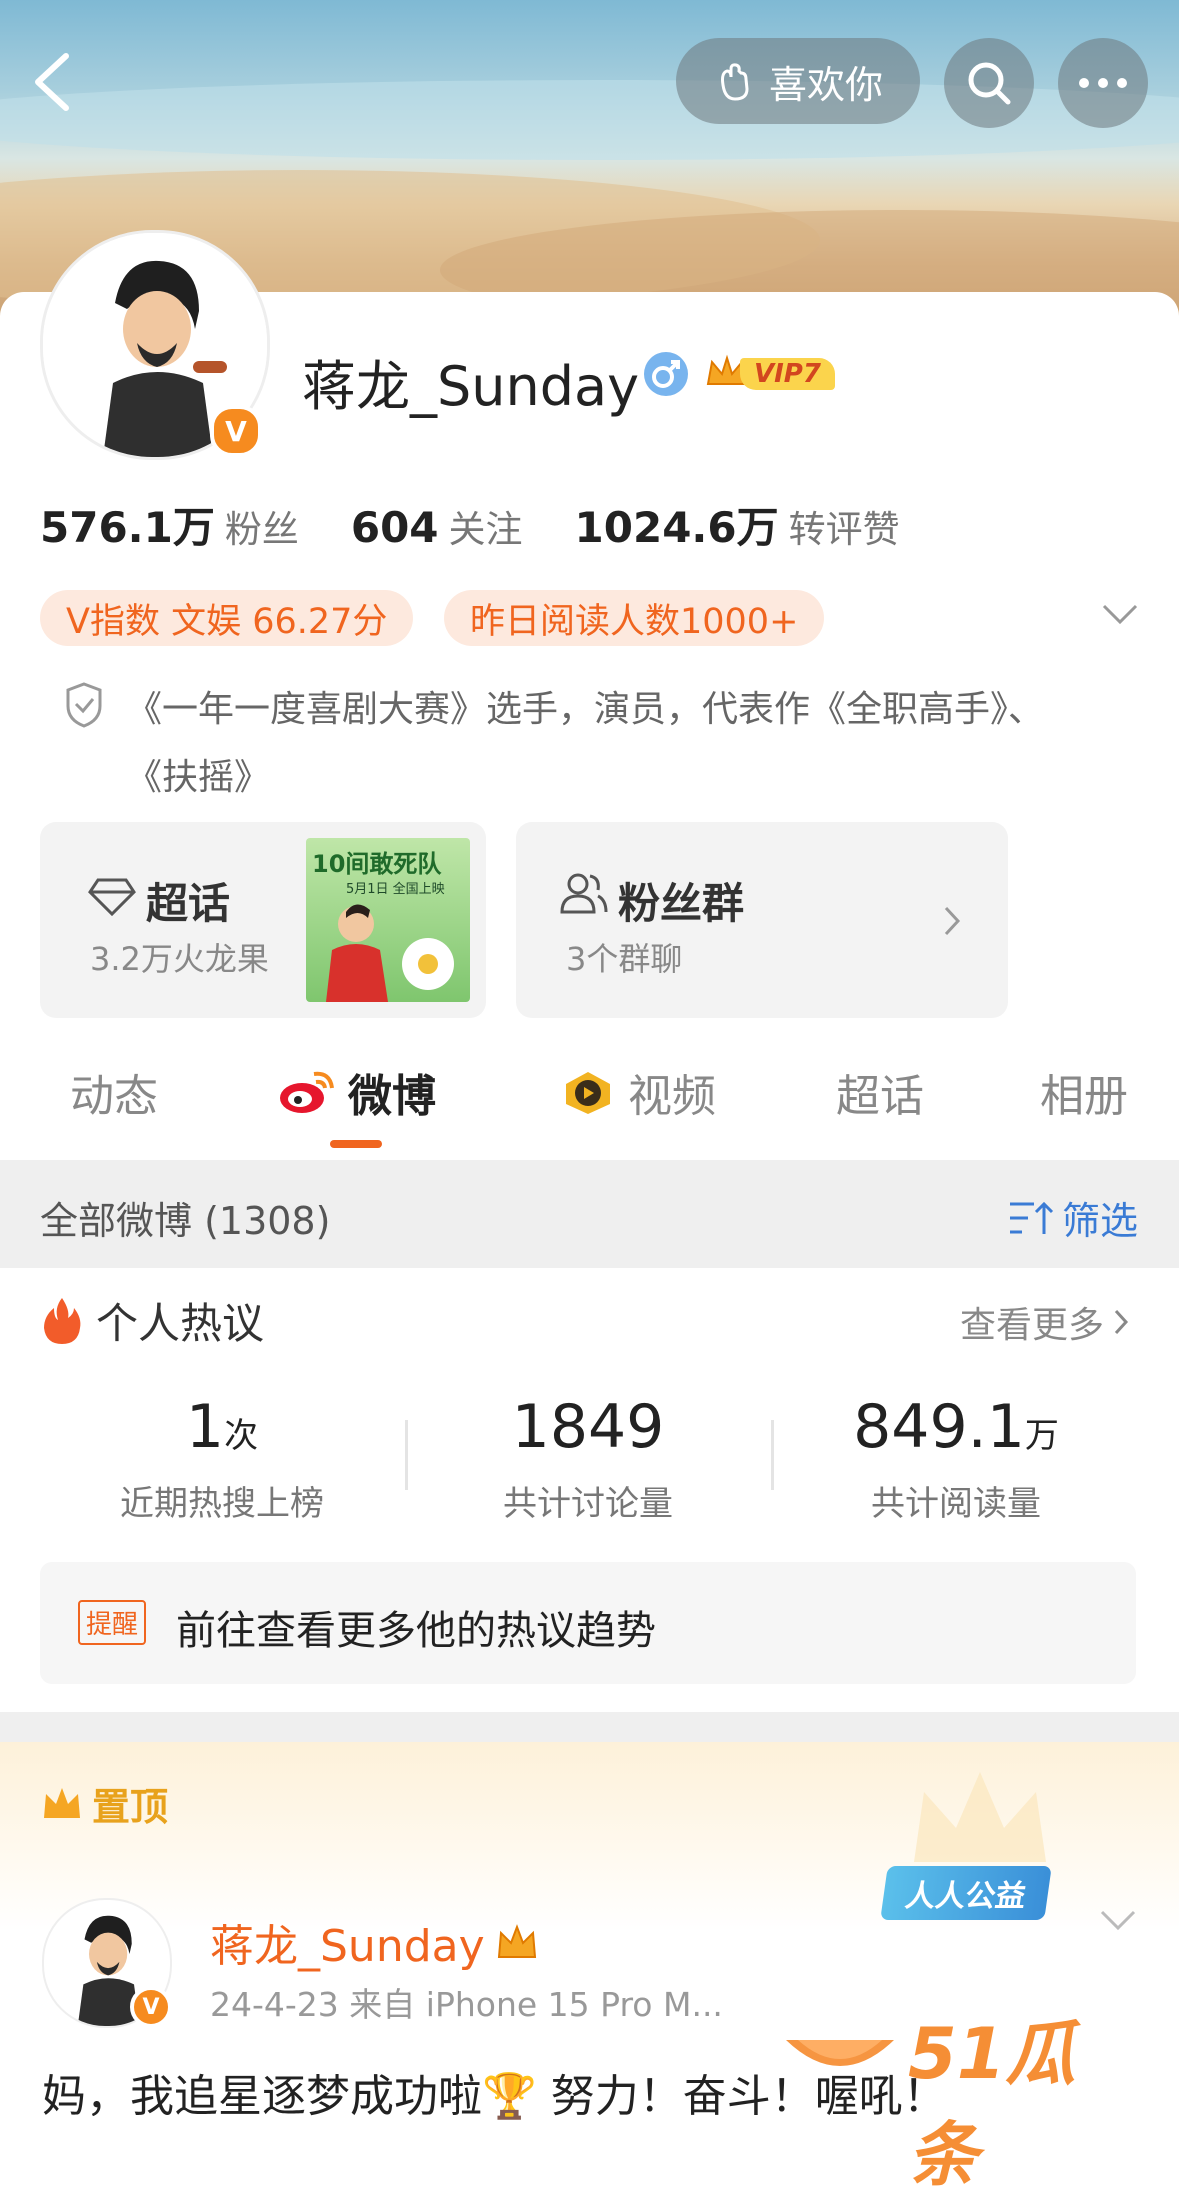  What do you see at coordinates (939, 1427) in the screenshot?
I see `stat-reads-num: 849.1` at bounding box center [939, 1427].